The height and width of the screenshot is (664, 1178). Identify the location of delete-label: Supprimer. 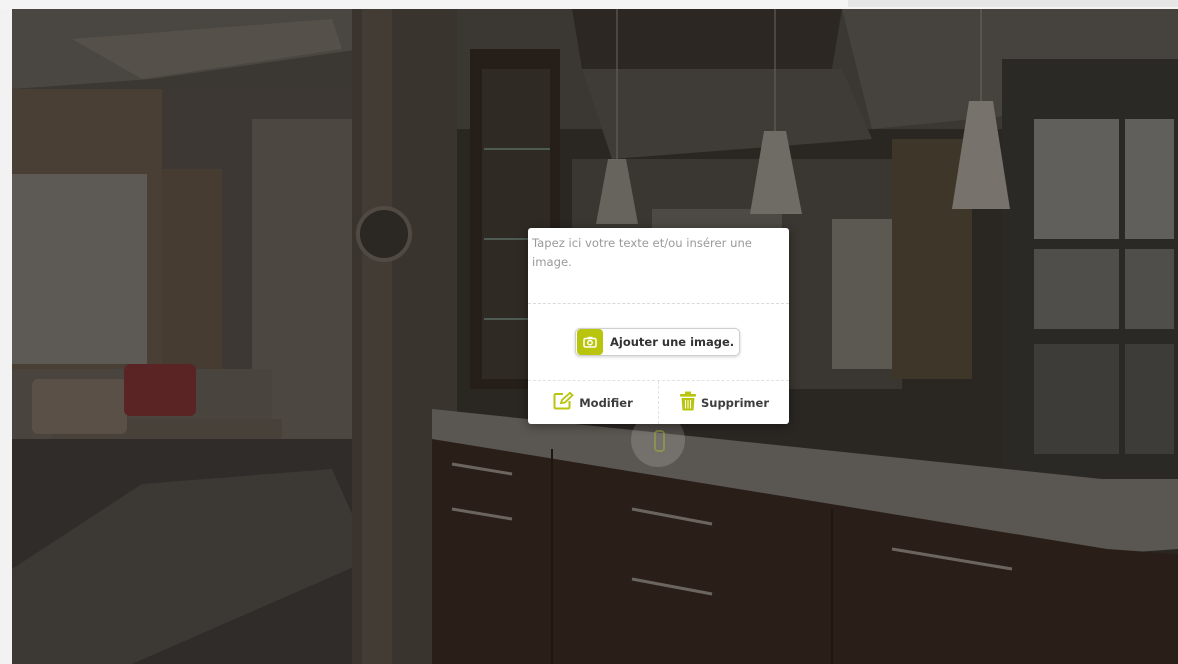
(734, 402).